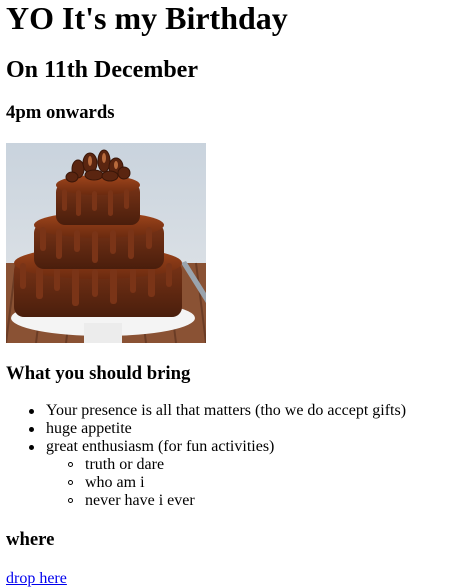  What do you see at coordinates (160, 446) in the screenshot?
I see `list-item-text: great enthusiasm (for fun activities)` at bounding box center [160, 446].